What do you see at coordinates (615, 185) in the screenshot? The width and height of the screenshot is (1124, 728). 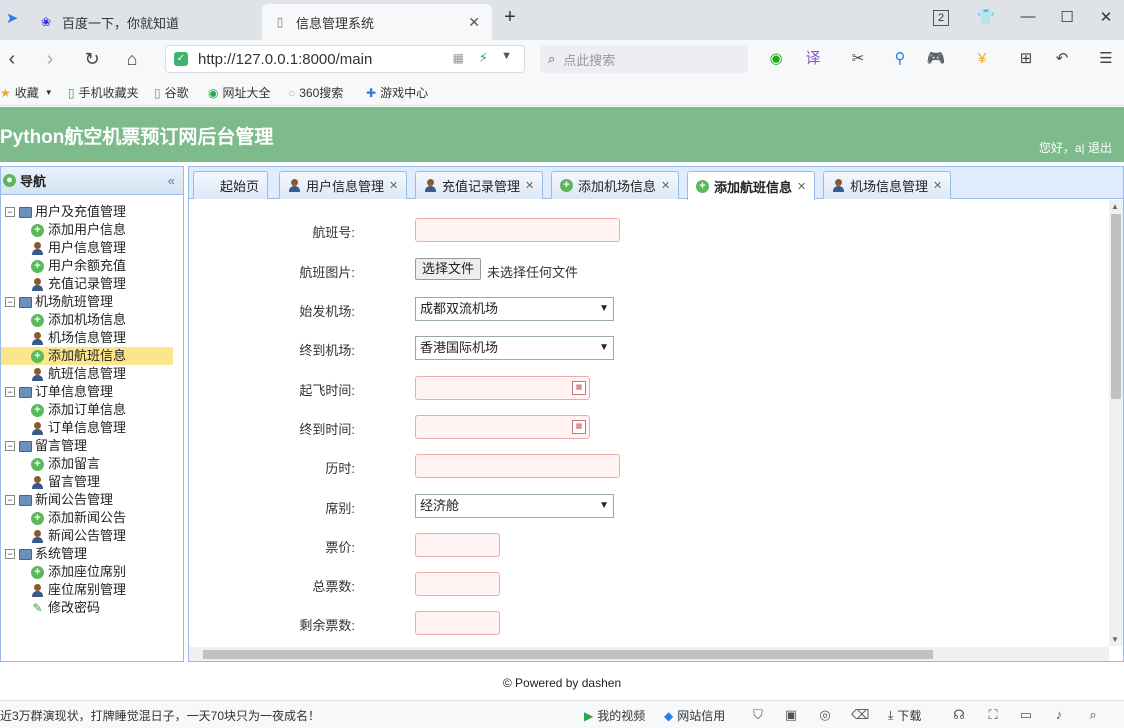 I see `content-tab: + 添加机场信息 ✕` at bounding box center [615, 185].